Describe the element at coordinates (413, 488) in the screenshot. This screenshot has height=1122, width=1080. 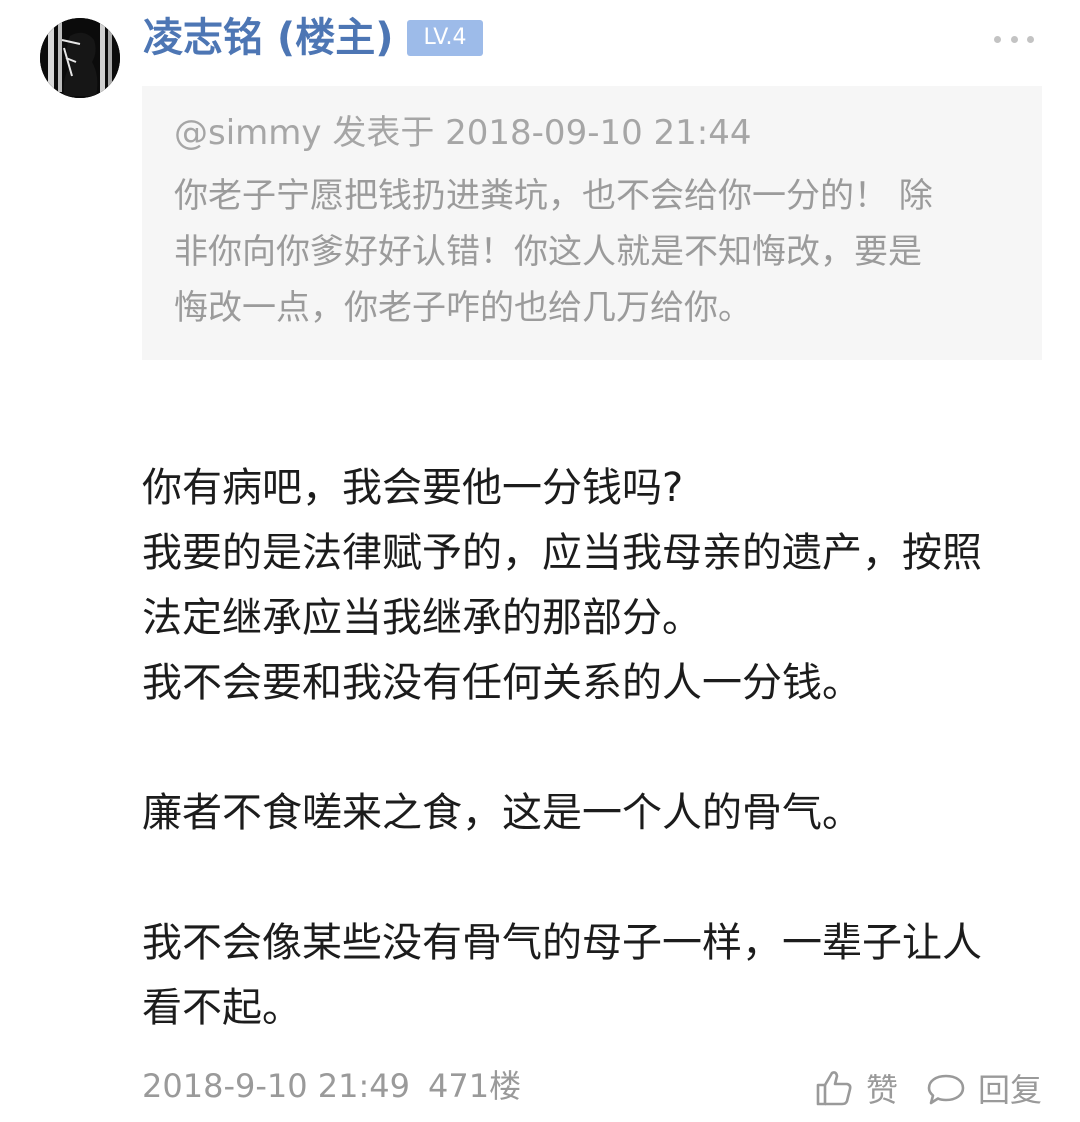
I see `post-line: 你有病吧，我会要他一分钱吗?` at that location.